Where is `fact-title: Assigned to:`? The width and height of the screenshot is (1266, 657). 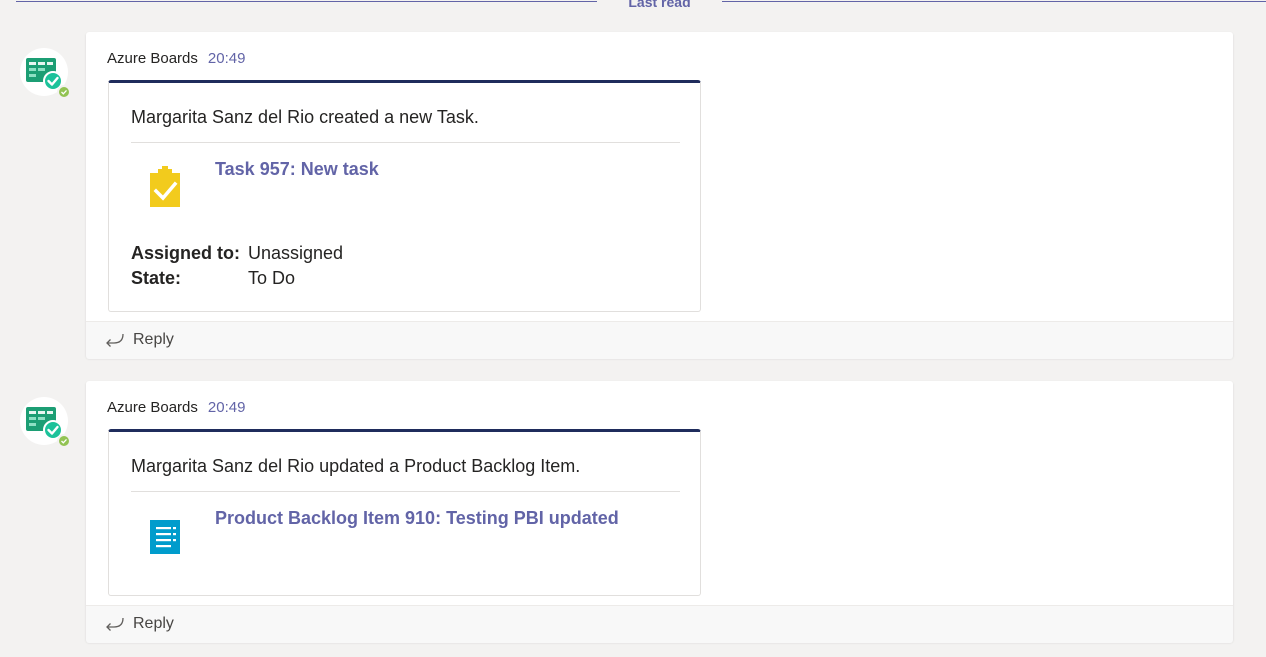
fact-title: Assigned to: is located at coordinates (186, 253).